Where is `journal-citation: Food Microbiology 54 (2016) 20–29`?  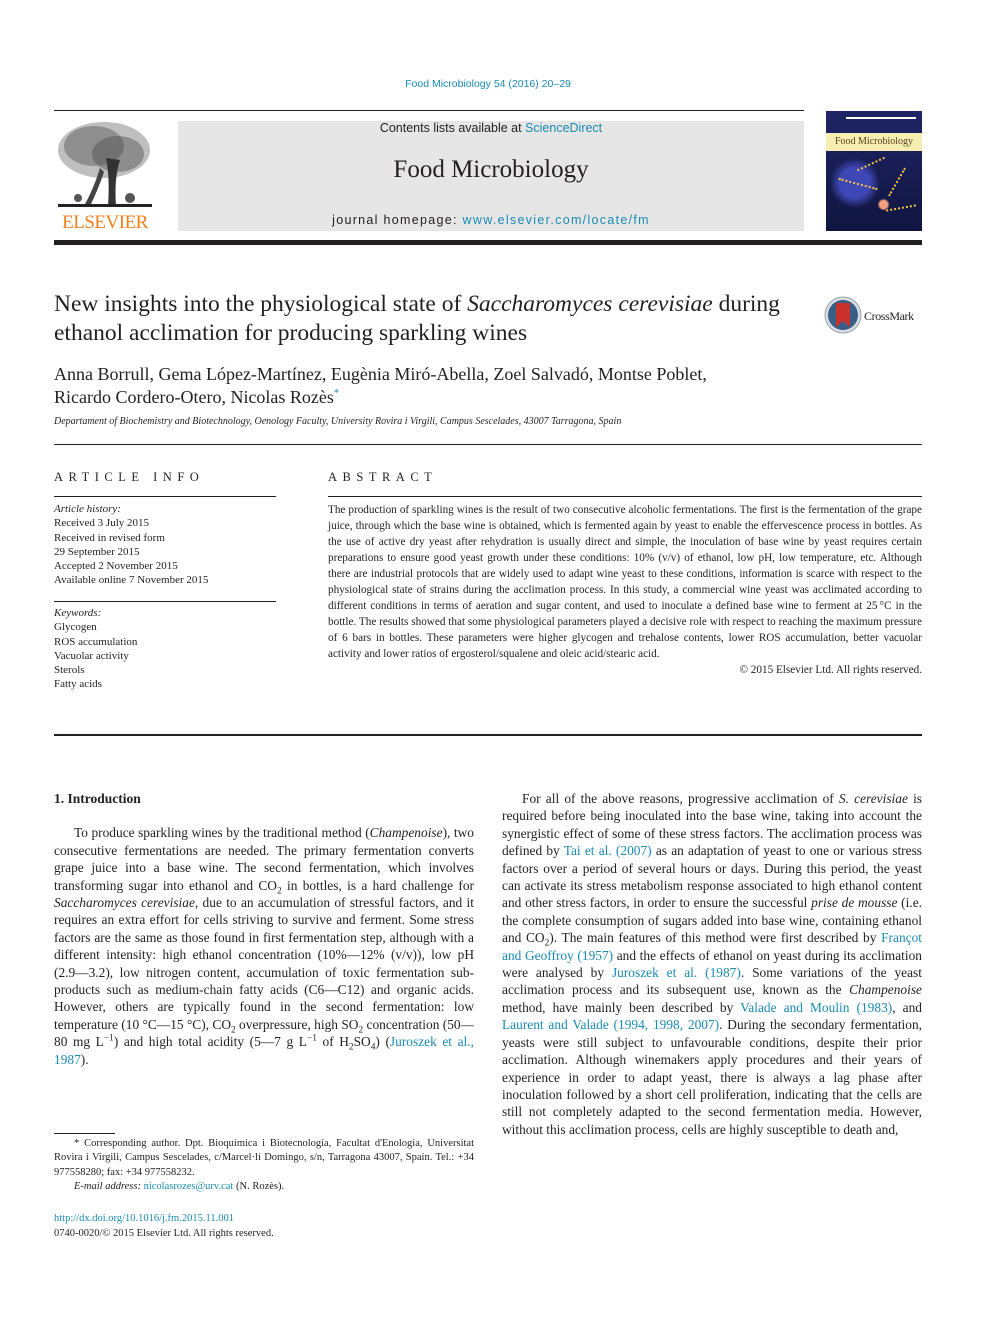 journal-citation: Food Microbiology 54 (2016) 20–29 is located at coordinates (488, 84).